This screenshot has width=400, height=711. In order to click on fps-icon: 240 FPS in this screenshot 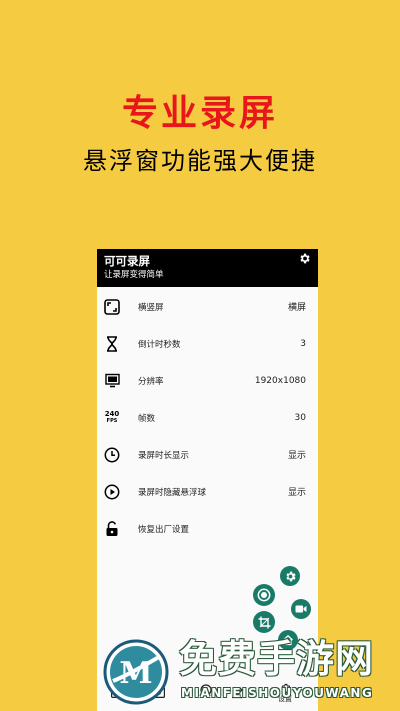, I will do `click(112, 418)`.